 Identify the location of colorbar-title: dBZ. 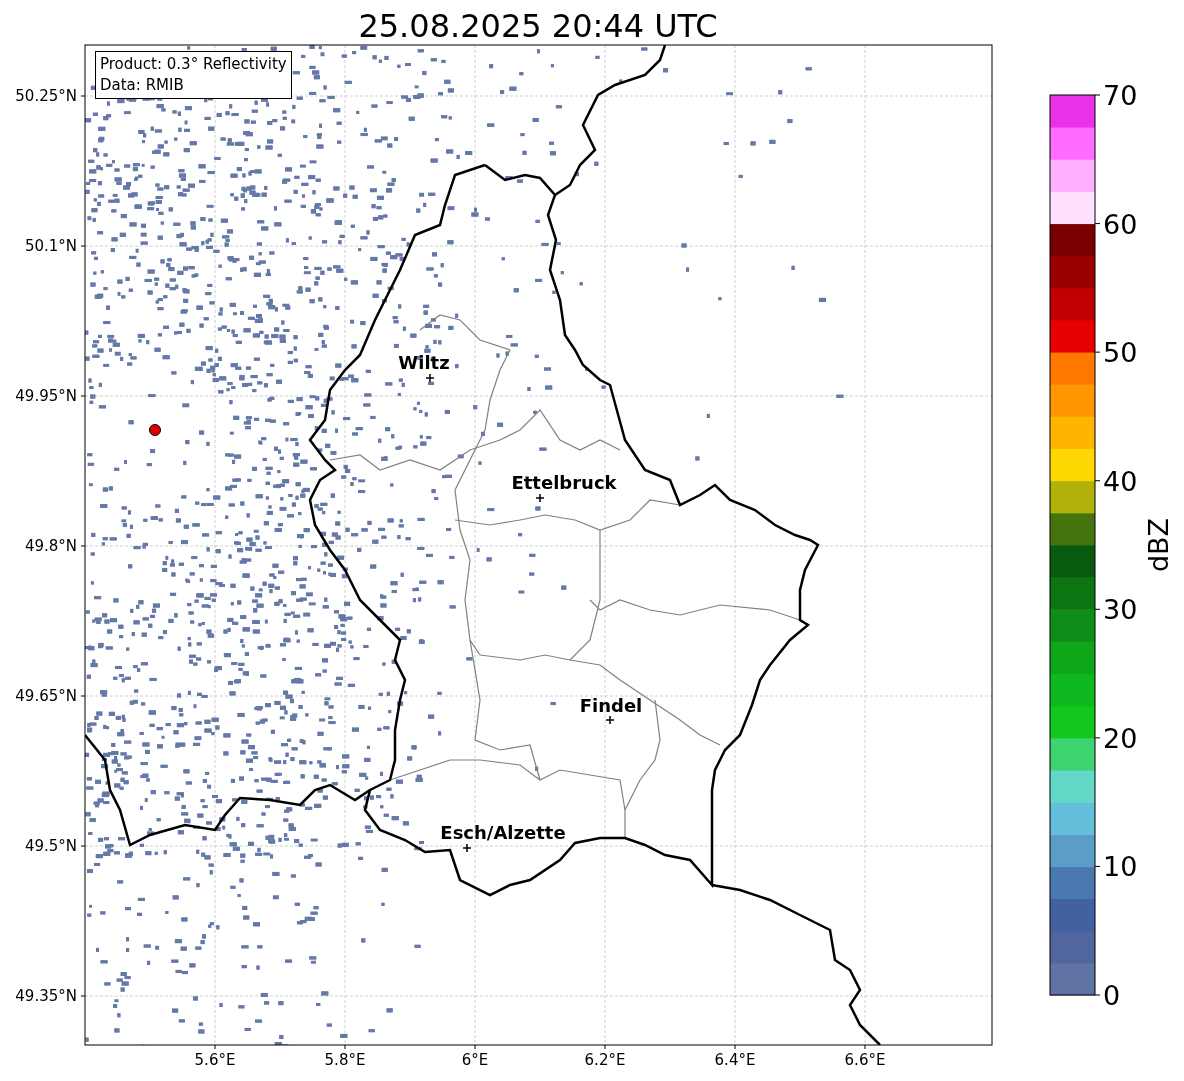
(1158, 545).